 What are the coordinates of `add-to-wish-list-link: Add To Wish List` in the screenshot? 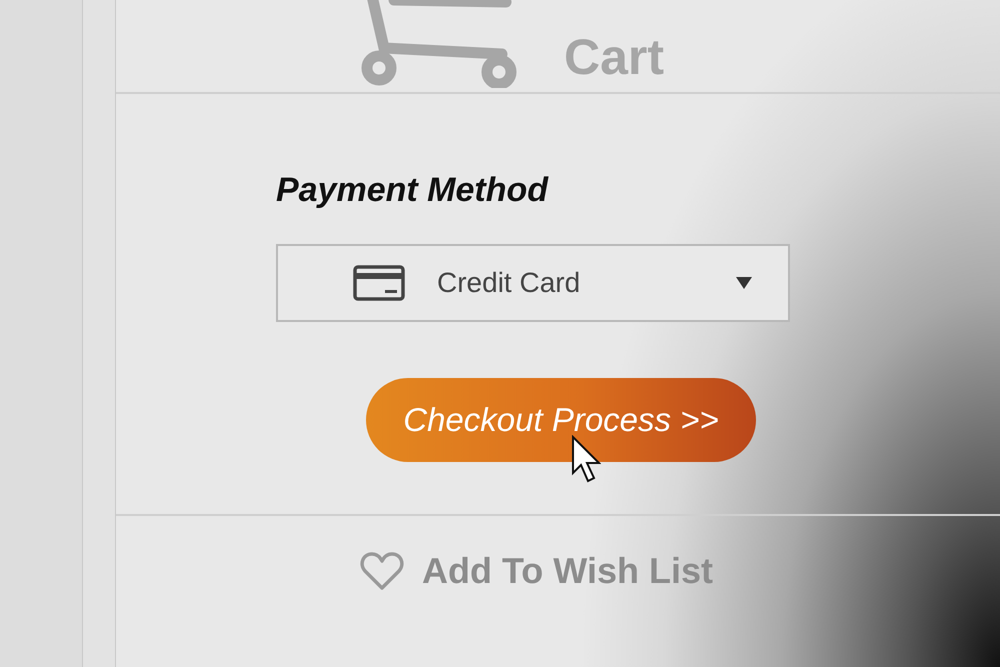 It's located at (567, 571).